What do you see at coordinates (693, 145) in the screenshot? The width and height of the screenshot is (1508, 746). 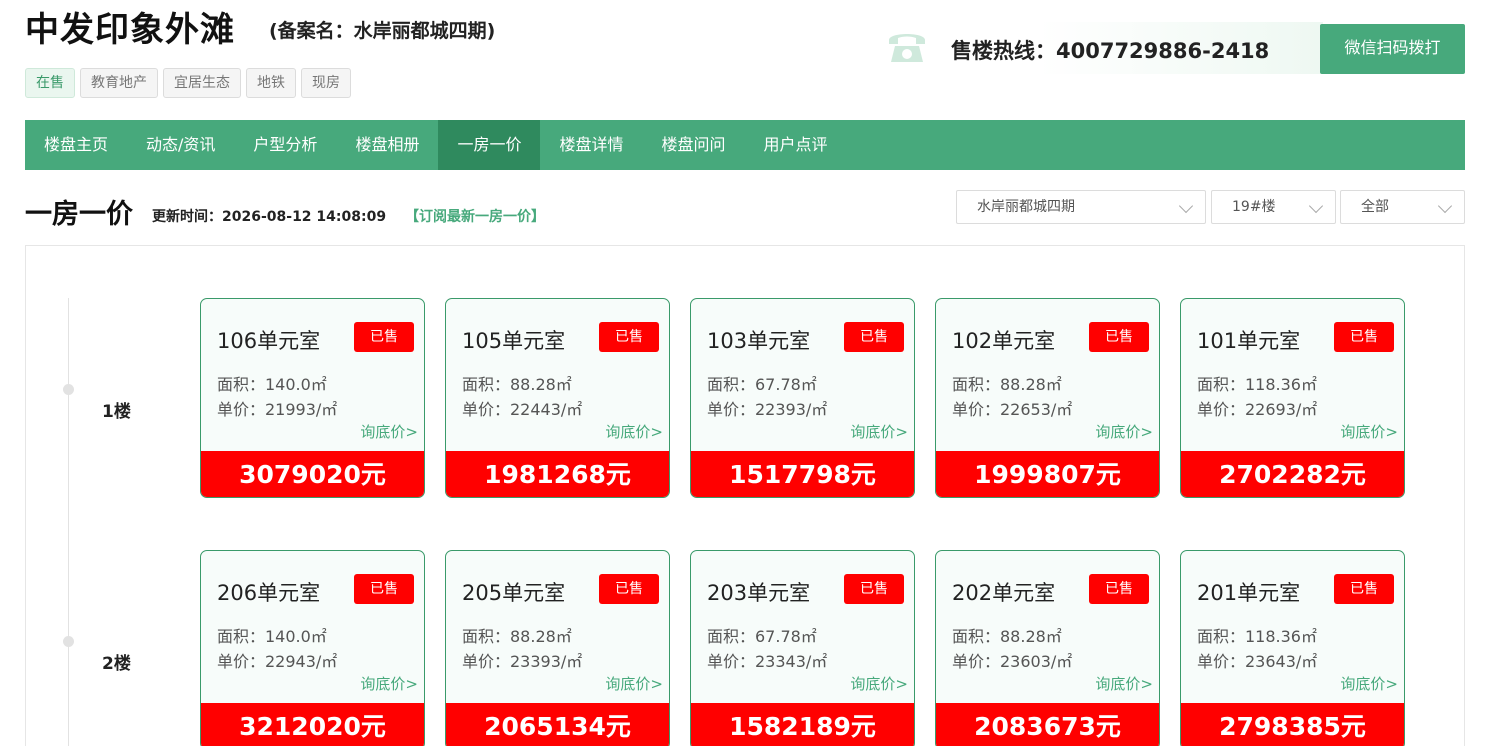 I see `nav-questions: 楼盘问问` at bounding box center [693, 145].